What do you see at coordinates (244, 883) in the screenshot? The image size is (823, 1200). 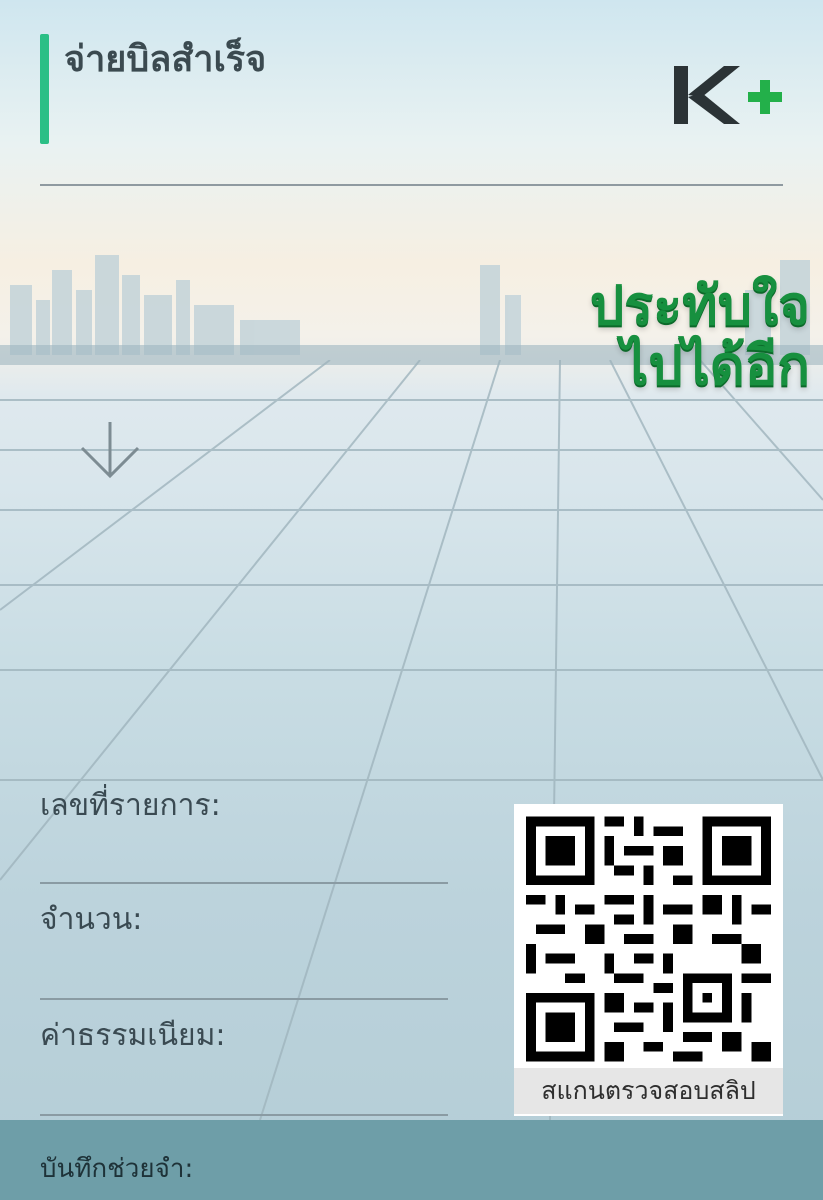 I see `reference-number-divider` at bounding box center [244, 883].